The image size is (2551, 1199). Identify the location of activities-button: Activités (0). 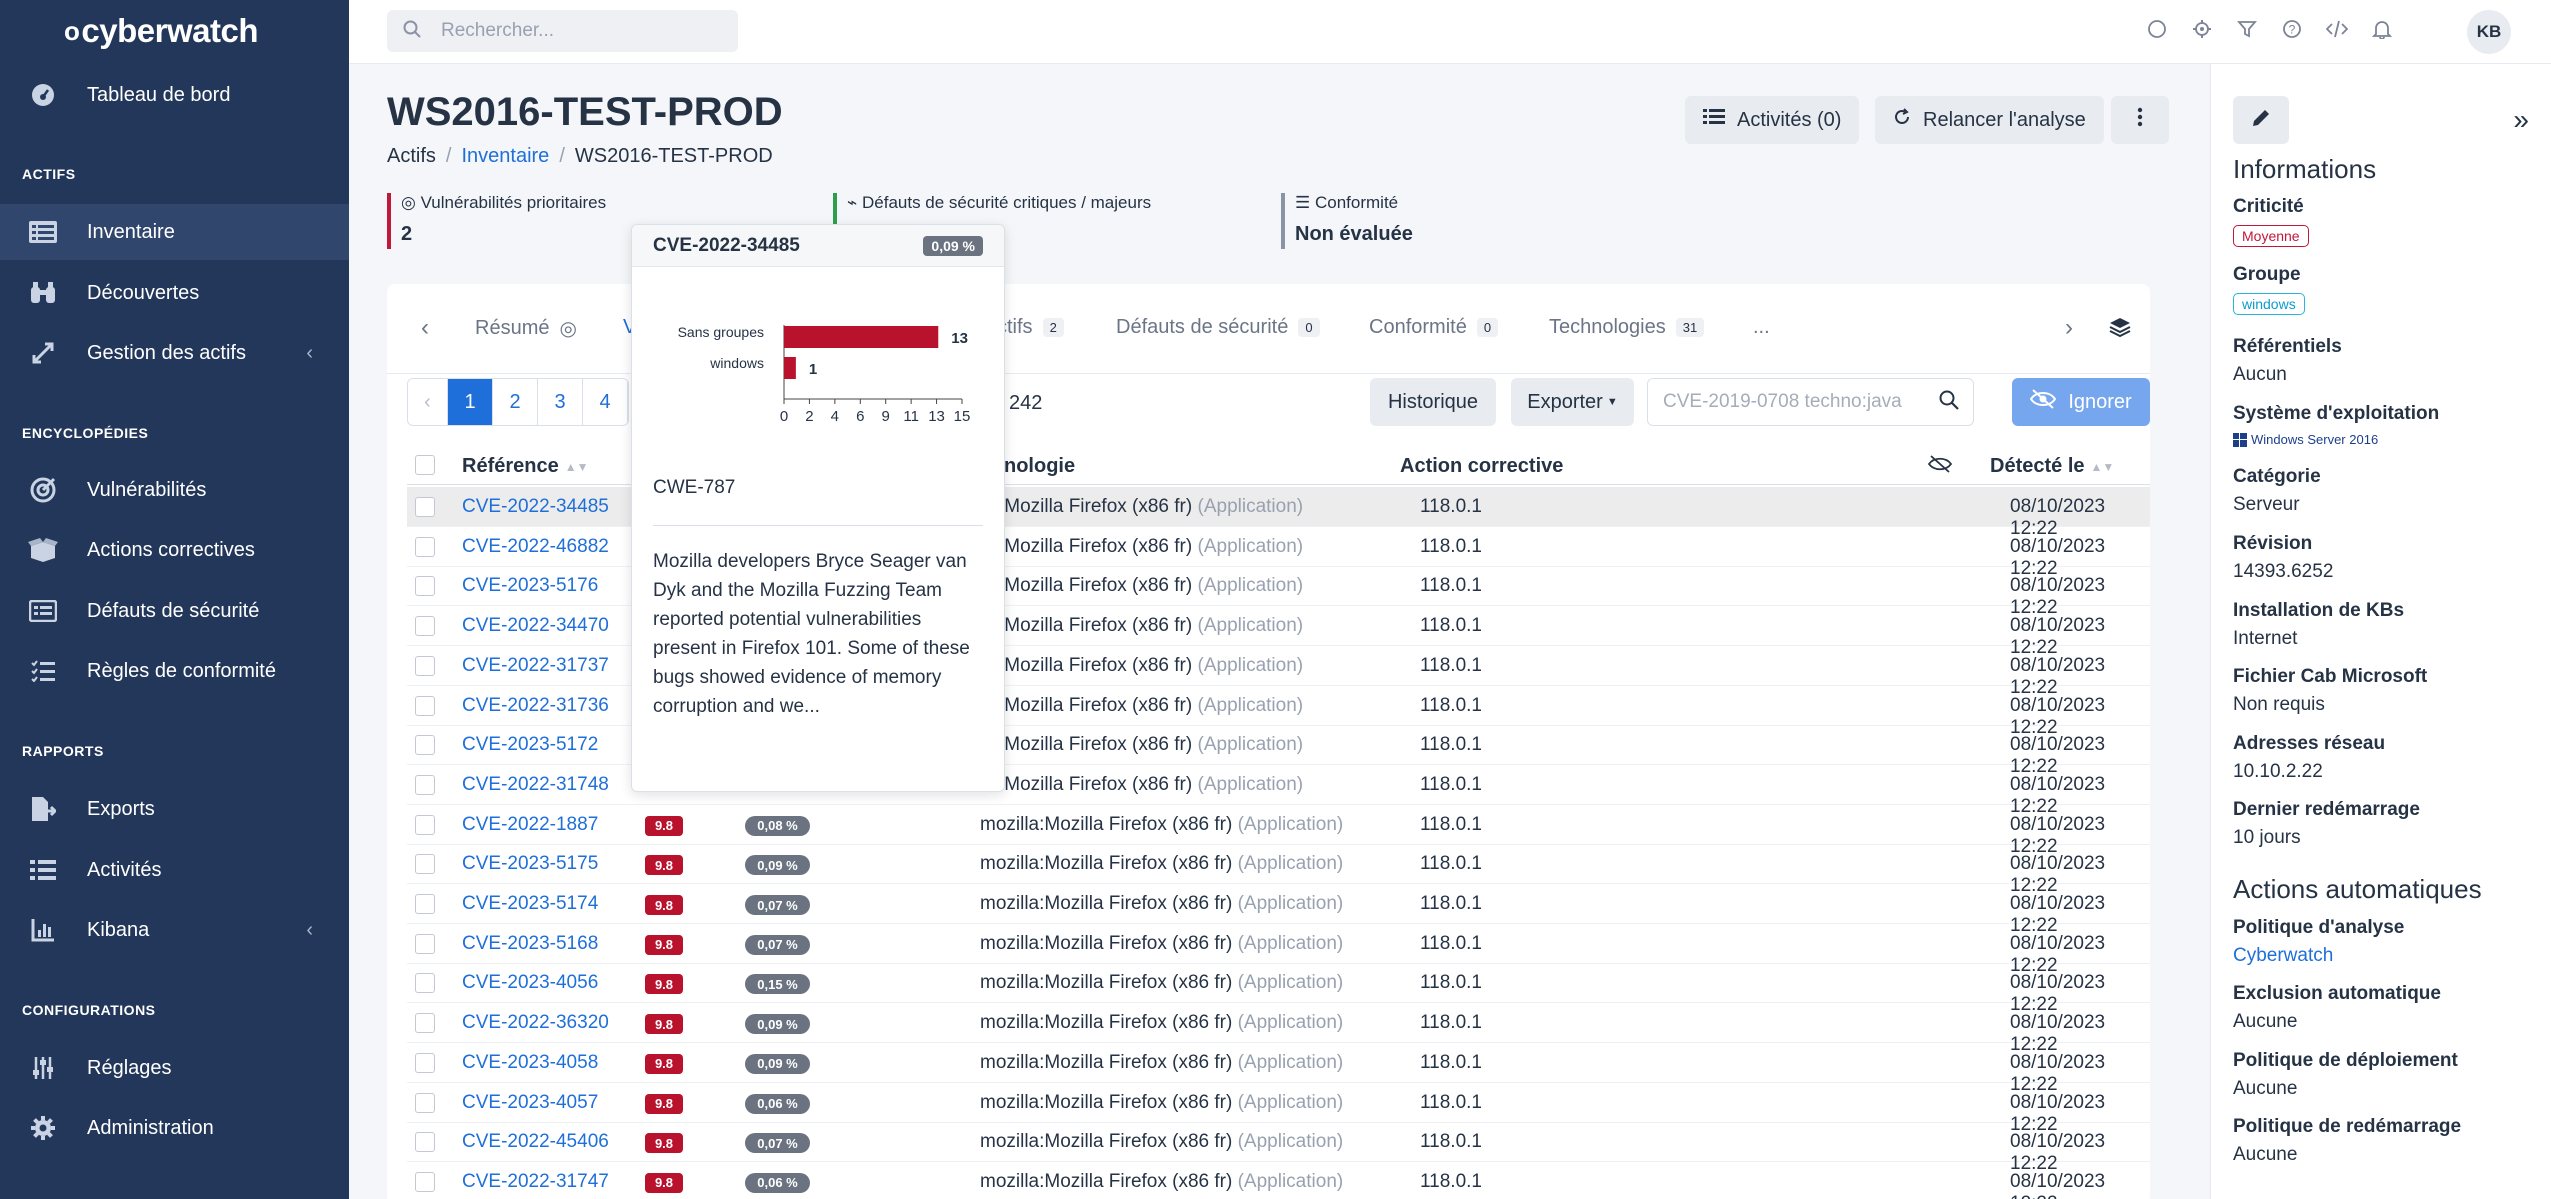
(1772, 120).